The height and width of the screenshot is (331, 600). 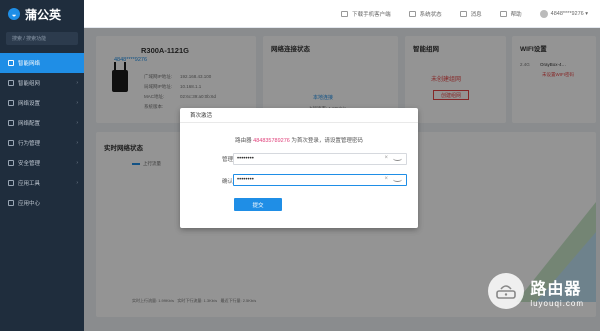 I want to click on sidebar-item-tools: 应用工具 ›, so click(x=42, y=183).